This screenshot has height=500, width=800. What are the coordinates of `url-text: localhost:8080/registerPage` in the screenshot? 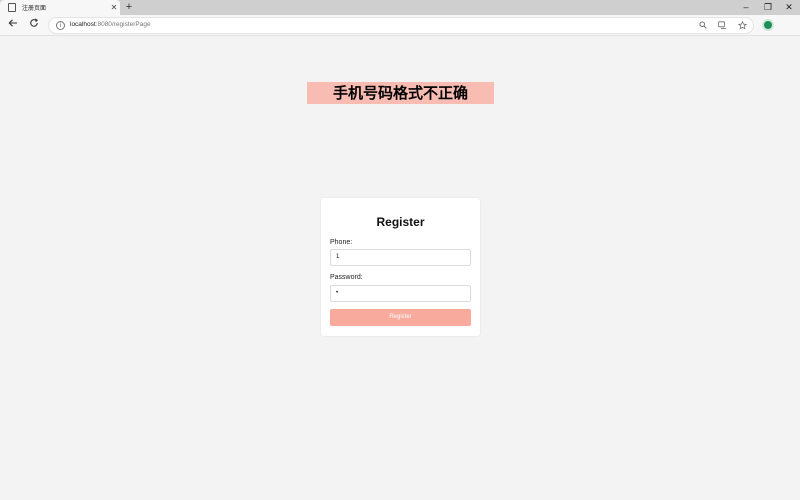 It's located at (110, 24).